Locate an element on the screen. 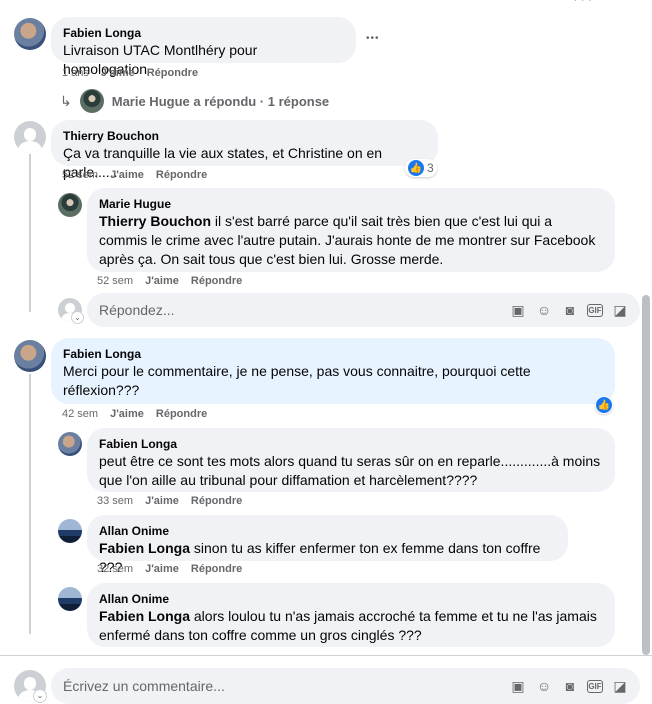 This screenshot has height=704, width=652. comment-meta: 1 ans J'aime Répondre is located at coordinates (130, 73).